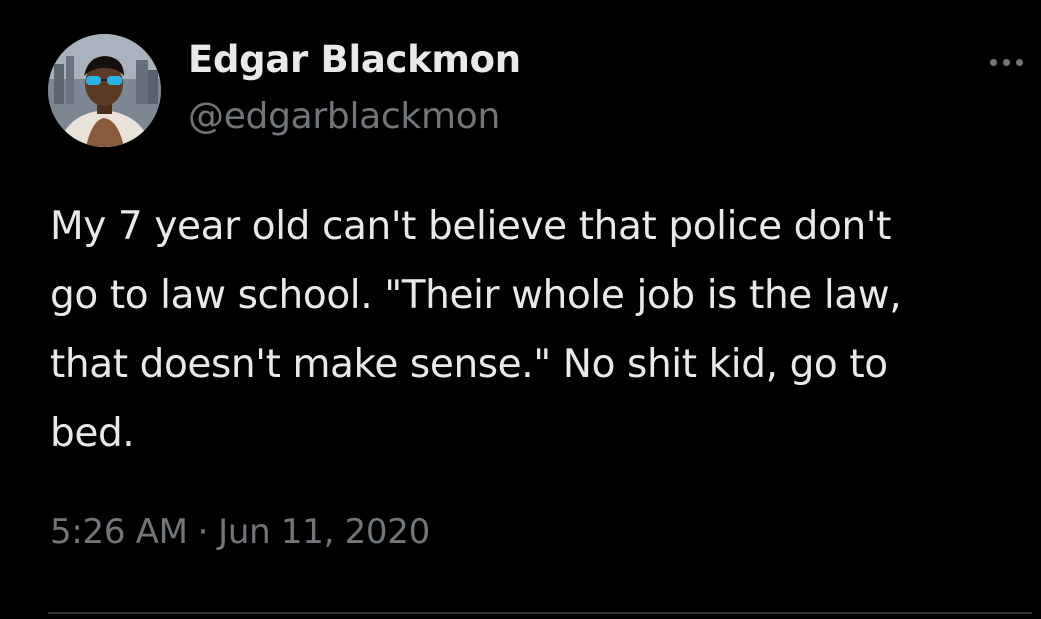  Describe the element at coordinates (92, 433) in the screenshot. I see `tweet-text-line: bed.` at that location.